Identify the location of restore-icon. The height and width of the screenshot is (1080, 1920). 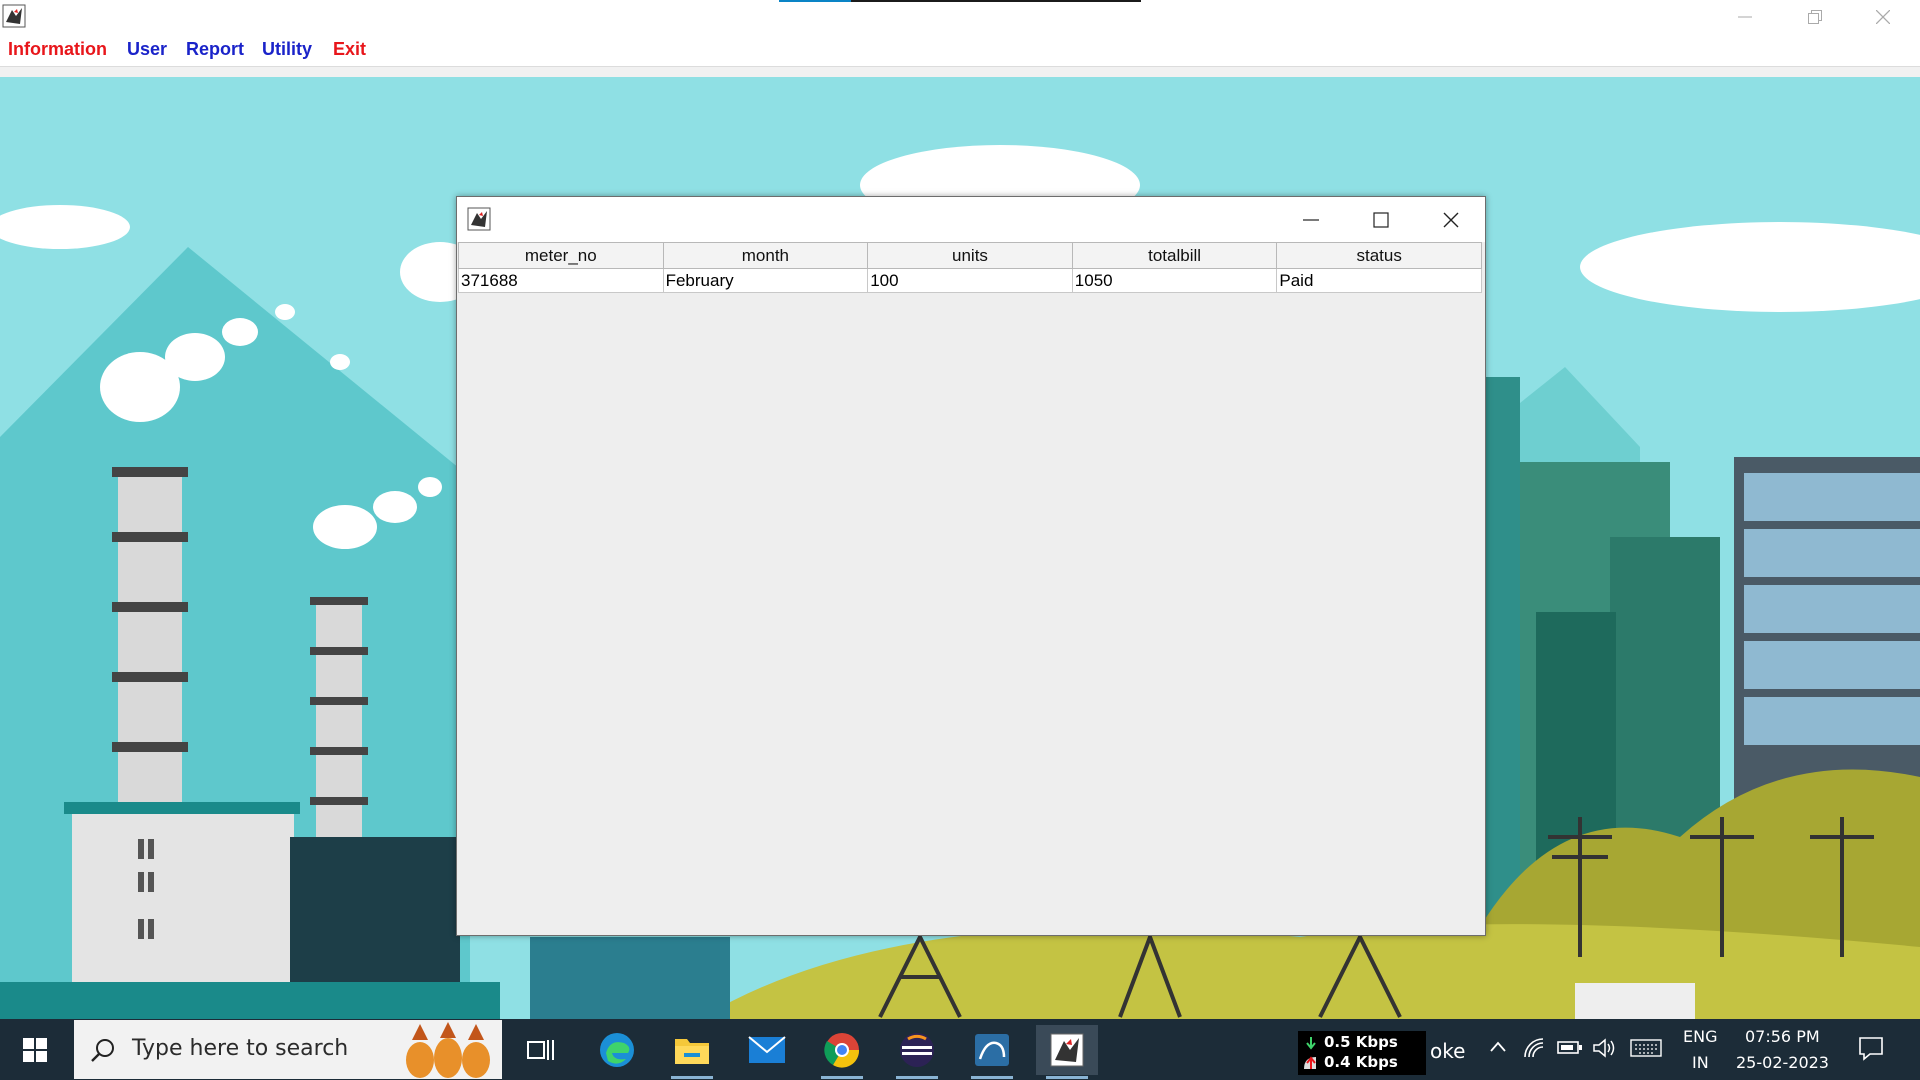
(1815, 17).